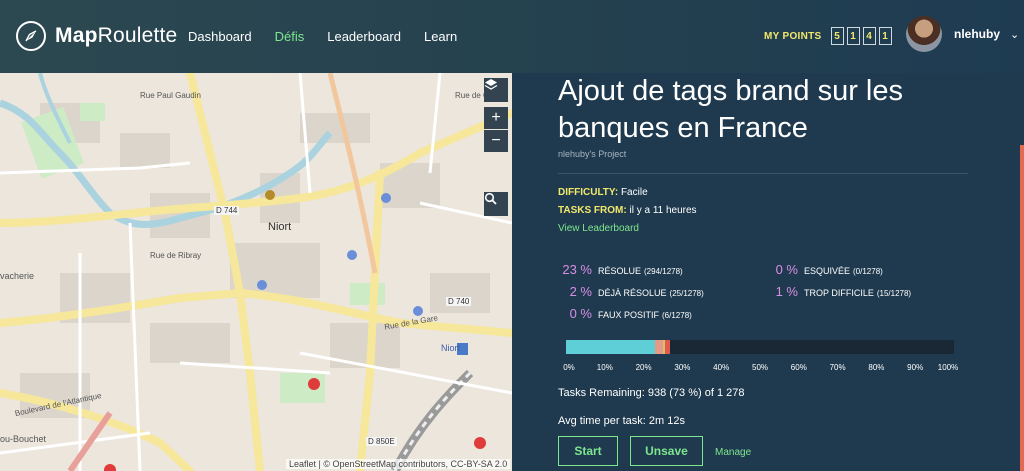 This screenshot has width=1024, height=471. Describe the element at coordinates (592, 210) in the screenshot. I see `tasks-from-label: TASKS FROM:` at that location.